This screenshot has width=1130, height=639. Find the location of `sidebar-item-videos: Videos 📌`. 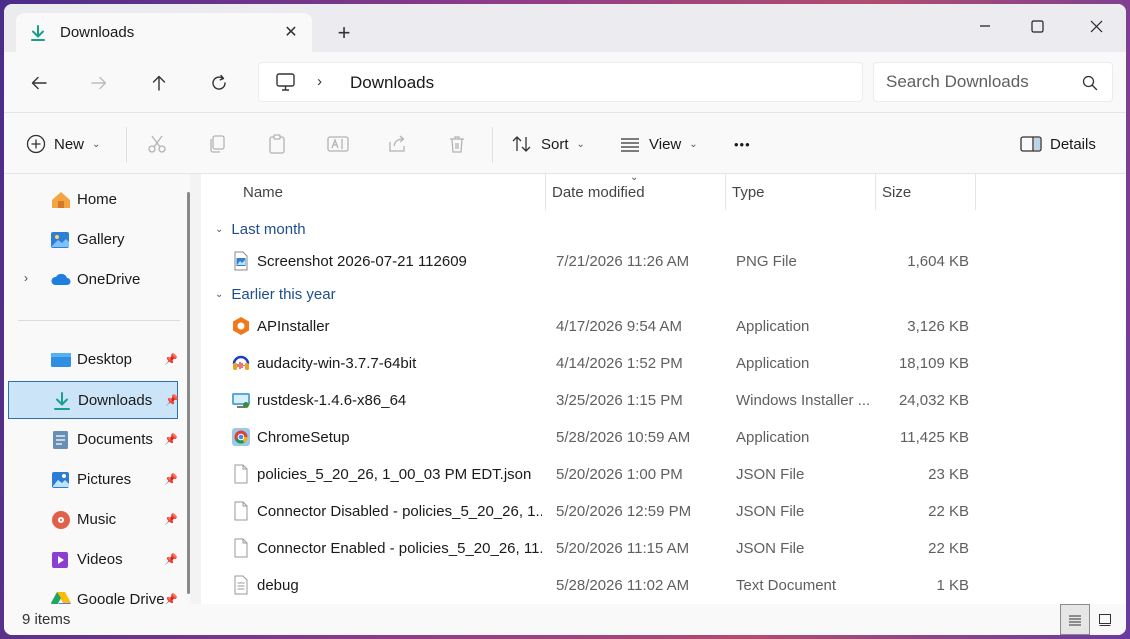

sidebar-item-videos: Videos 📌 is located at coordinates (93, 560).